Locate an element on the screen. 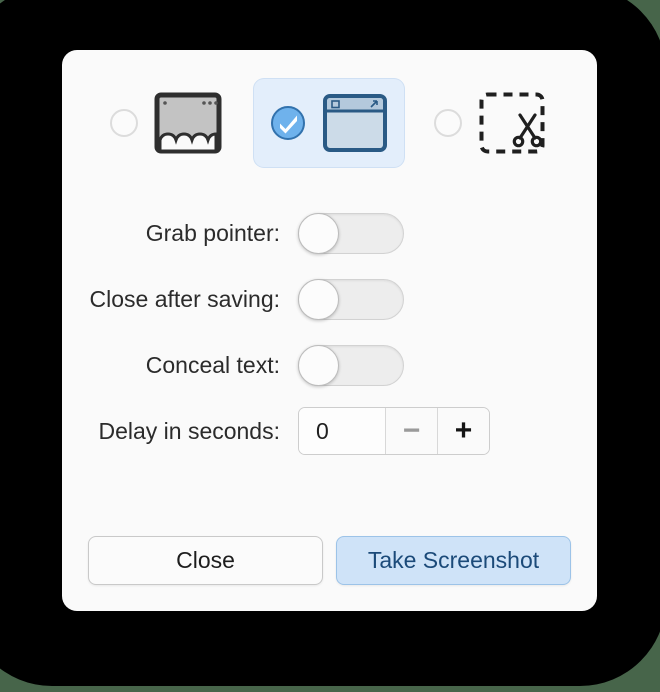  option-row-delay: Delay in seconds: 0 − + is located at coordinates (329, 431).